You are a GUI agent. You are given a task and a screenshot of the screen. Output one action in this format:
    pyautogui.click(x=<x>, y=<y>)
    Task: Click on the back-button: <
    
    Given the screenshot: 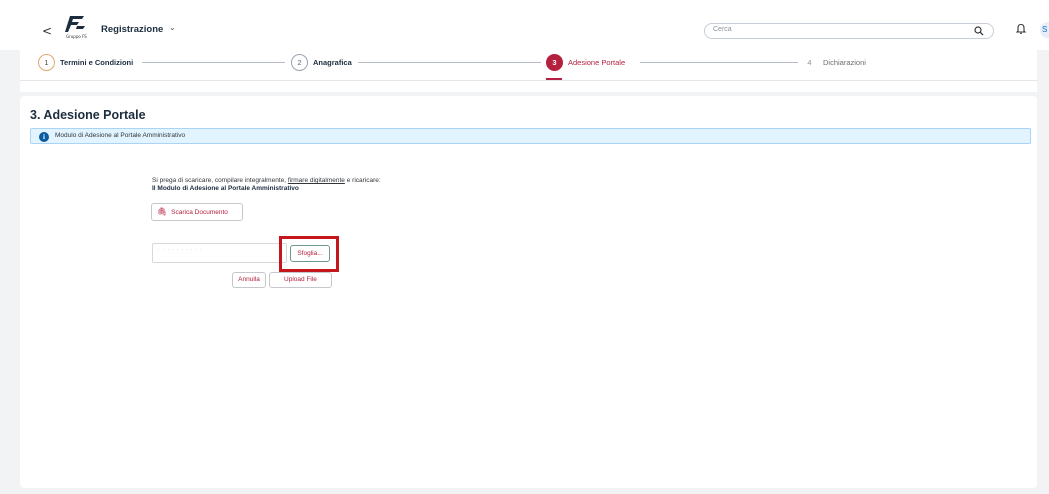 What is the action you would take?
    pyautogui.click(x=47, y=31)
    